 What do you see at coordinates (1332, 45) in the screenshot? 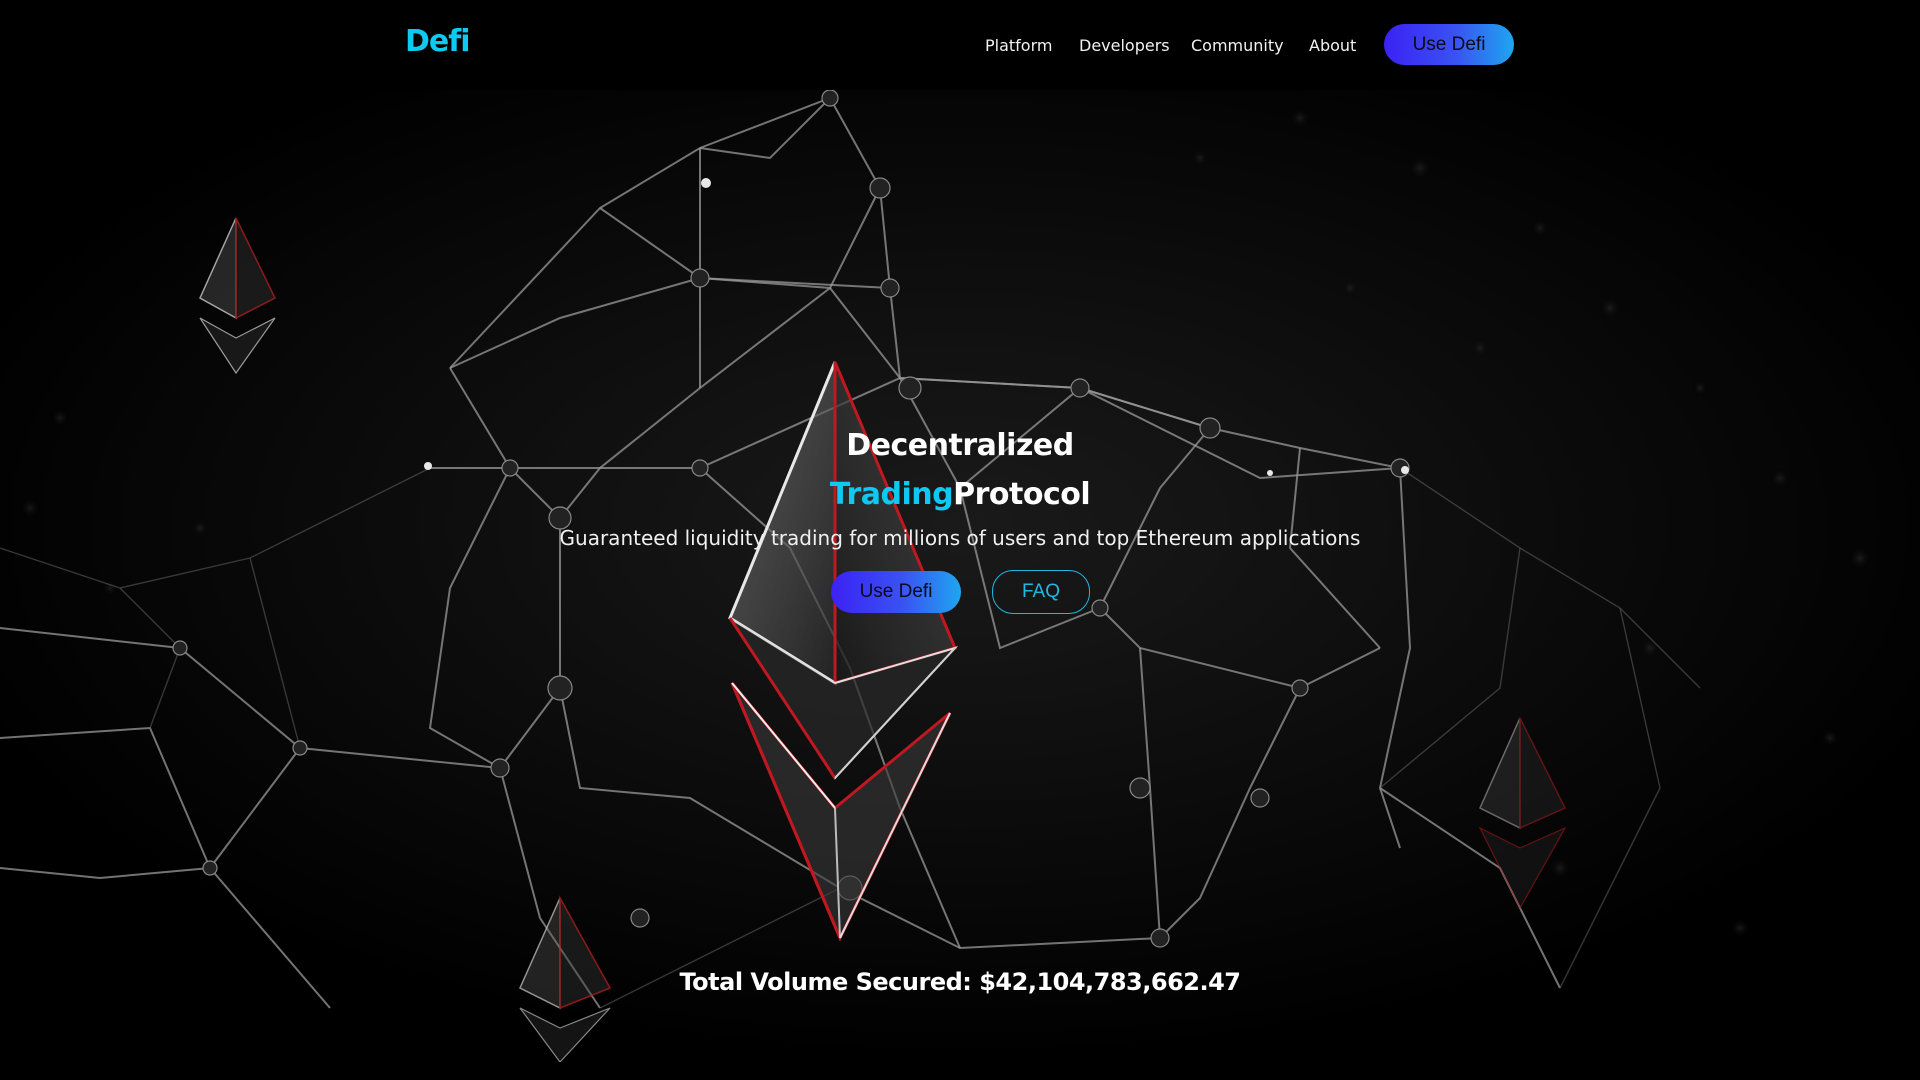
I see `nav-about: About` at bounding box center [1332, 45].